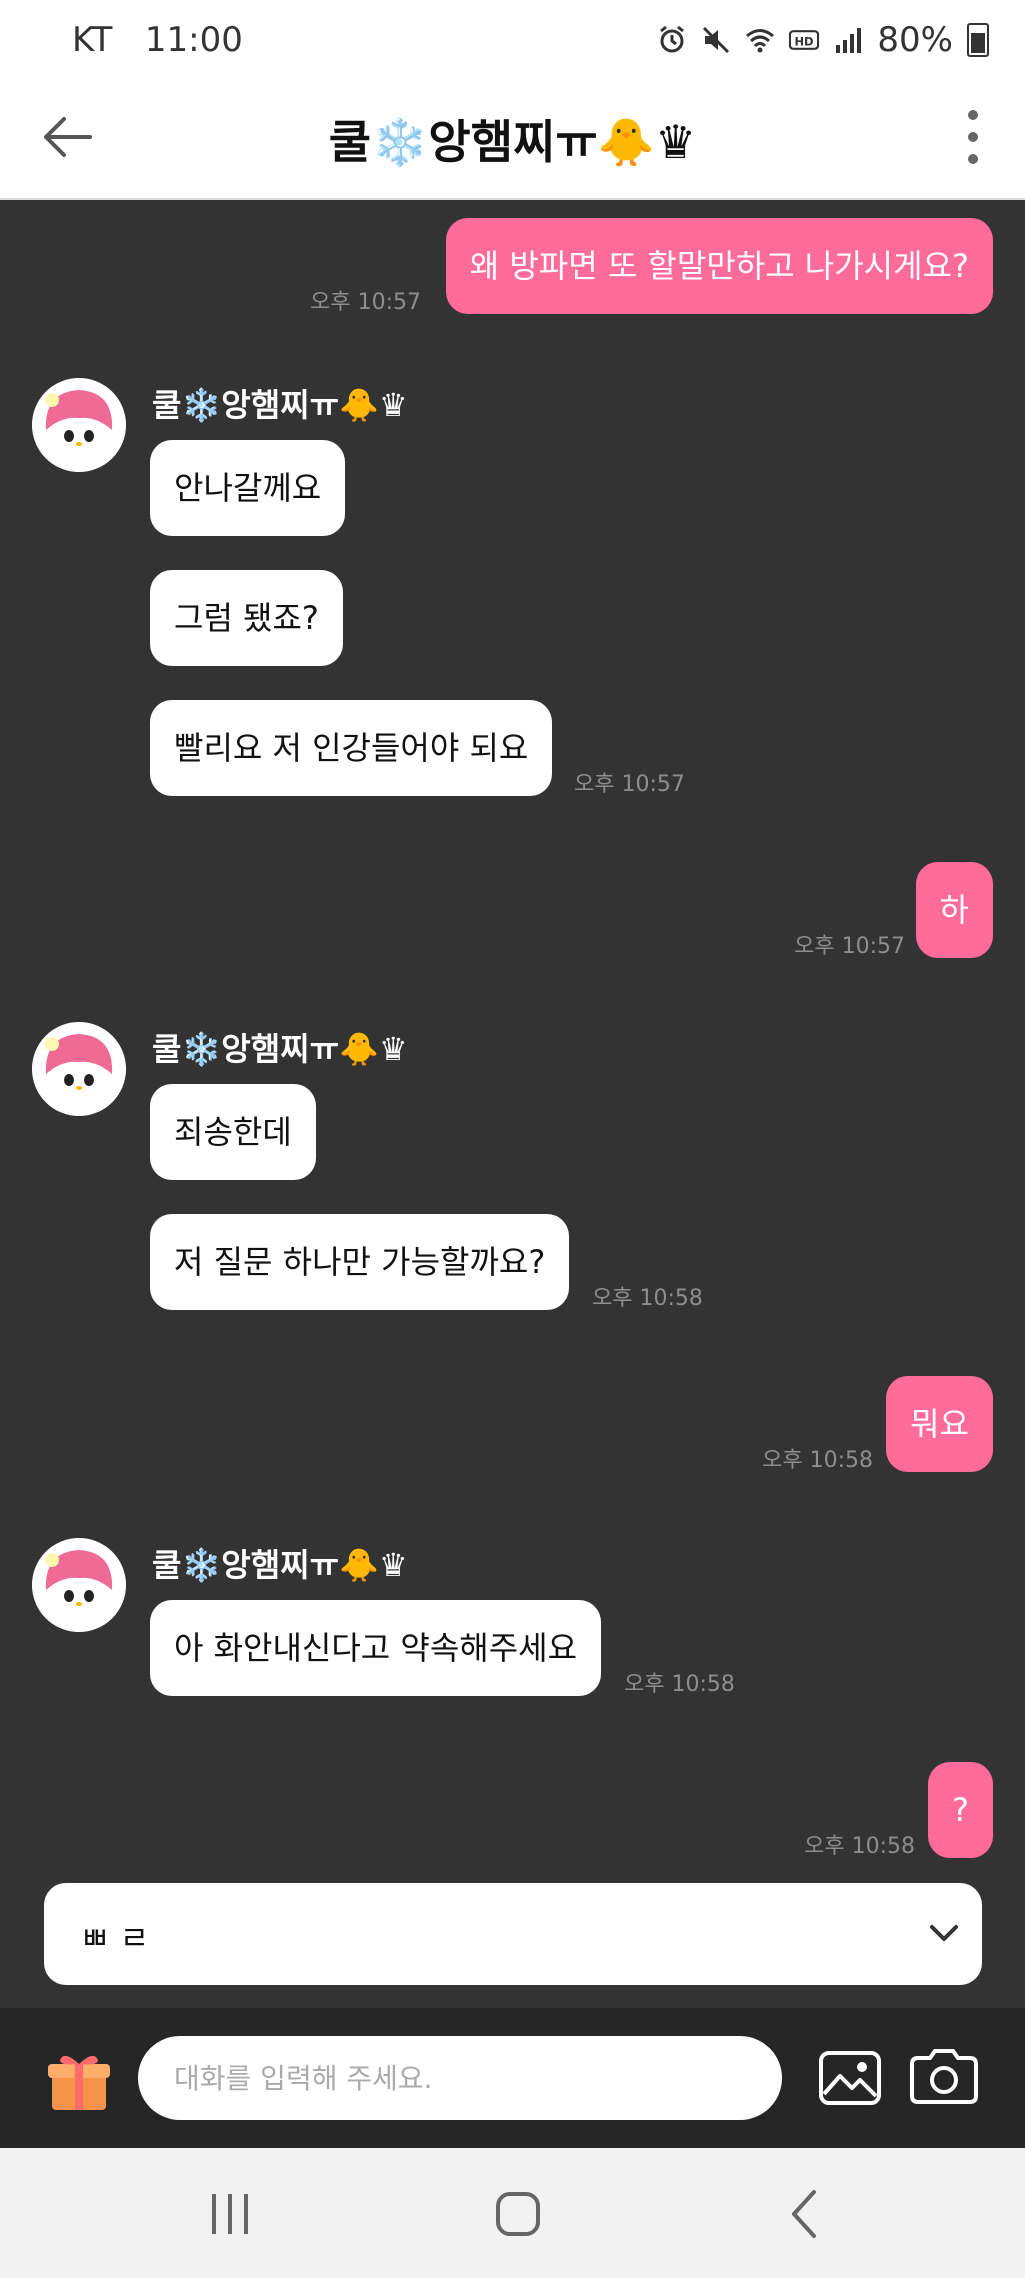 The height and width of the screenshot is (2278, 1025). I want to click on outgoing-message: 하, so click(954, 910).